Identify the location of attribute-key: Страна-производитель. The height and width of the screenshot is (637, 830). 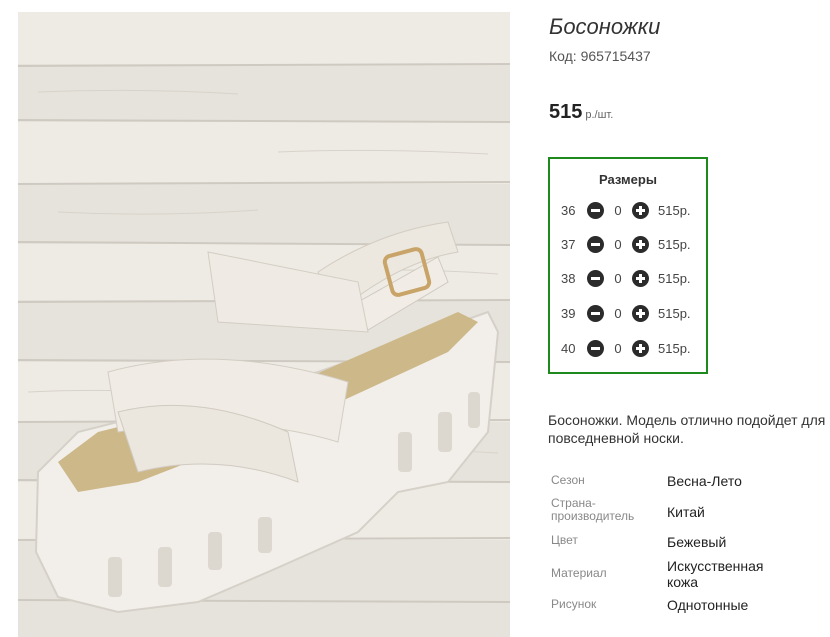
(593, 509).